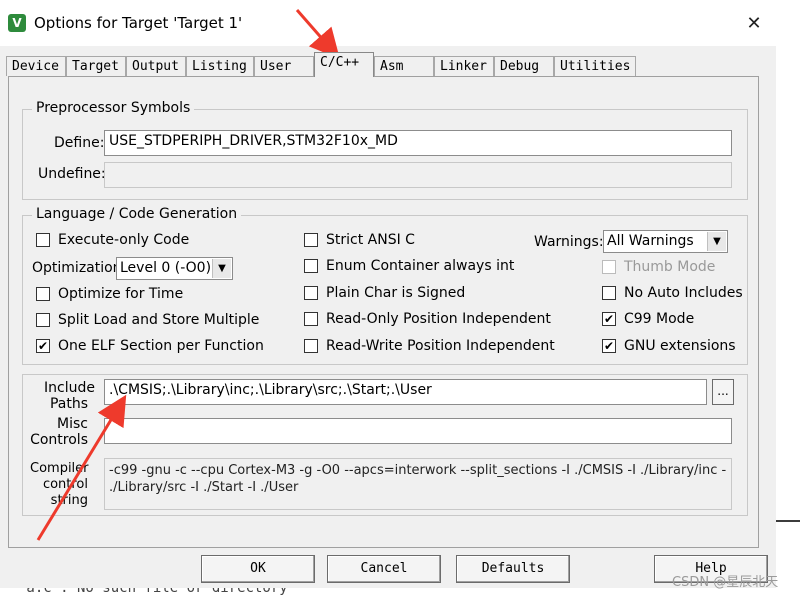 This screenshot has height=596, width=800. What do you see at coordinates (166, 268) in the screenshot?
I see `optimization-value: Level 0 (-O0)` at bounding box center [166, 268].